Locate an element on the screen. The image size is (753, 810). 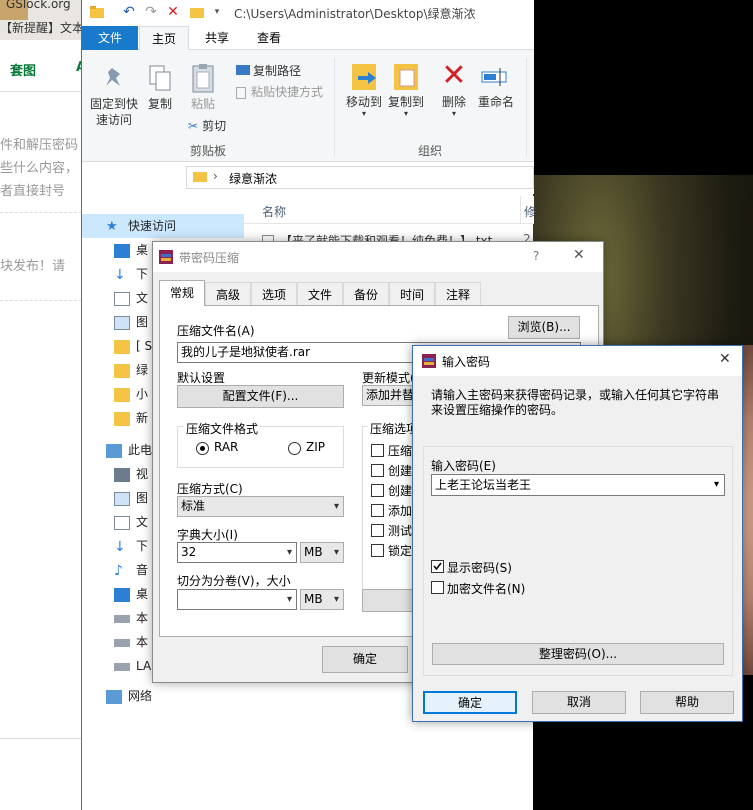
option-label: 测试 is located at coordinates (400, 531).